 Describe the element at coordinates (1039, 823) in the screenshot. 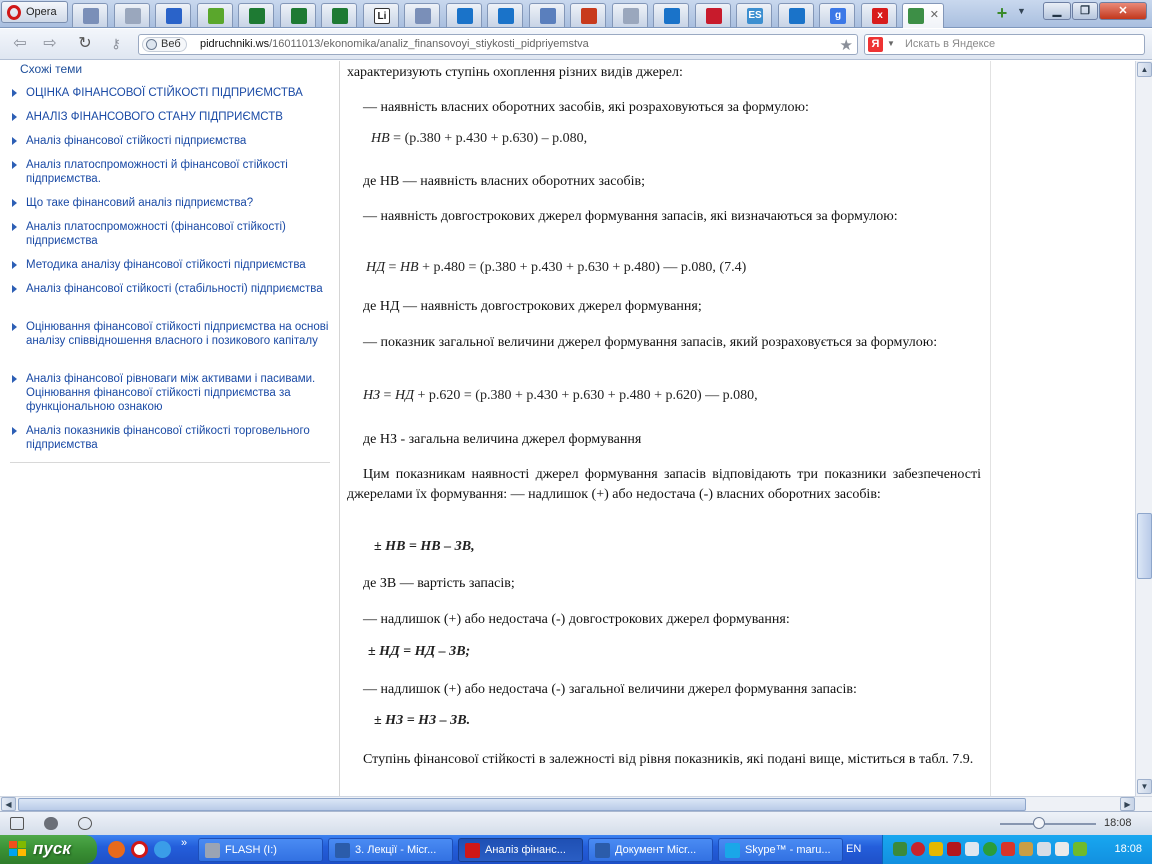

I see `zoom-slider-knob` at that location.